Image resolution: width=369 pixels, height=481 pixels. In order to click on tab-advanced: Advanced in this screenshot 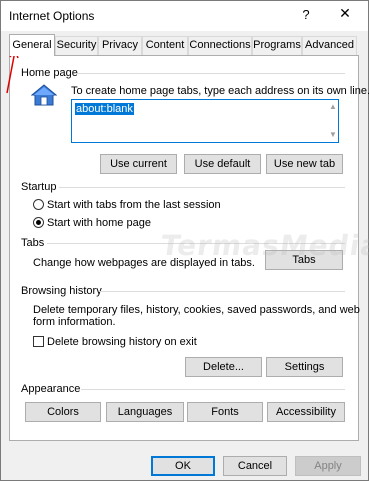, I will do `click(329, 45)`.